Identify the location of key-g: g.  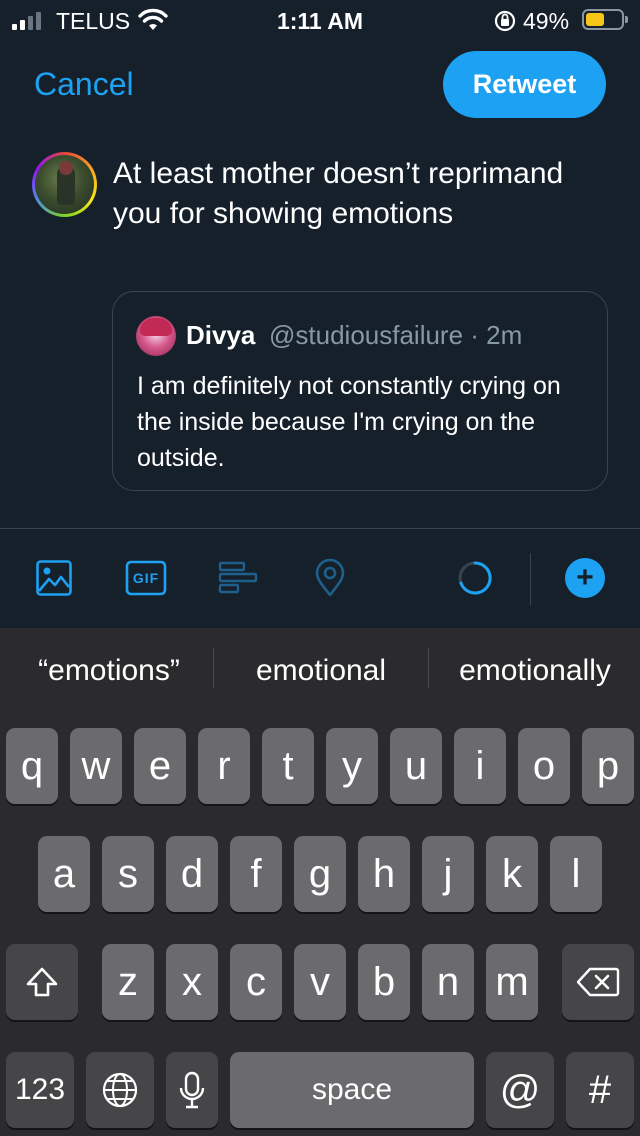
(320, 874).